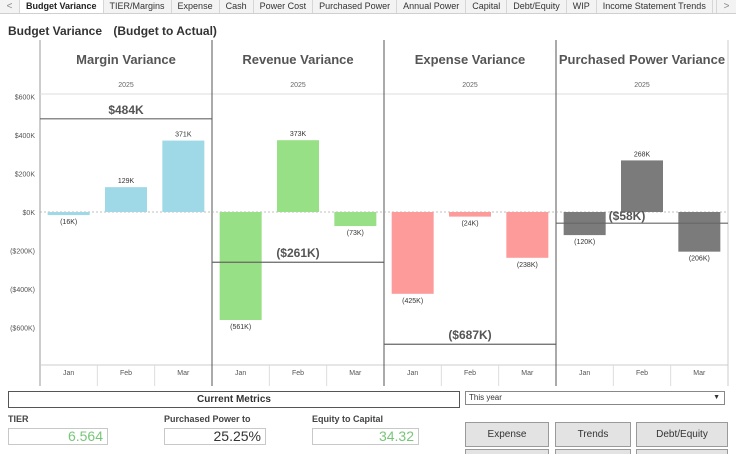  What do you see at coordinates (365, 436) in the screenshot?
I see `equity-to-capital-value: 34.32` at bounding box center [365, 436].